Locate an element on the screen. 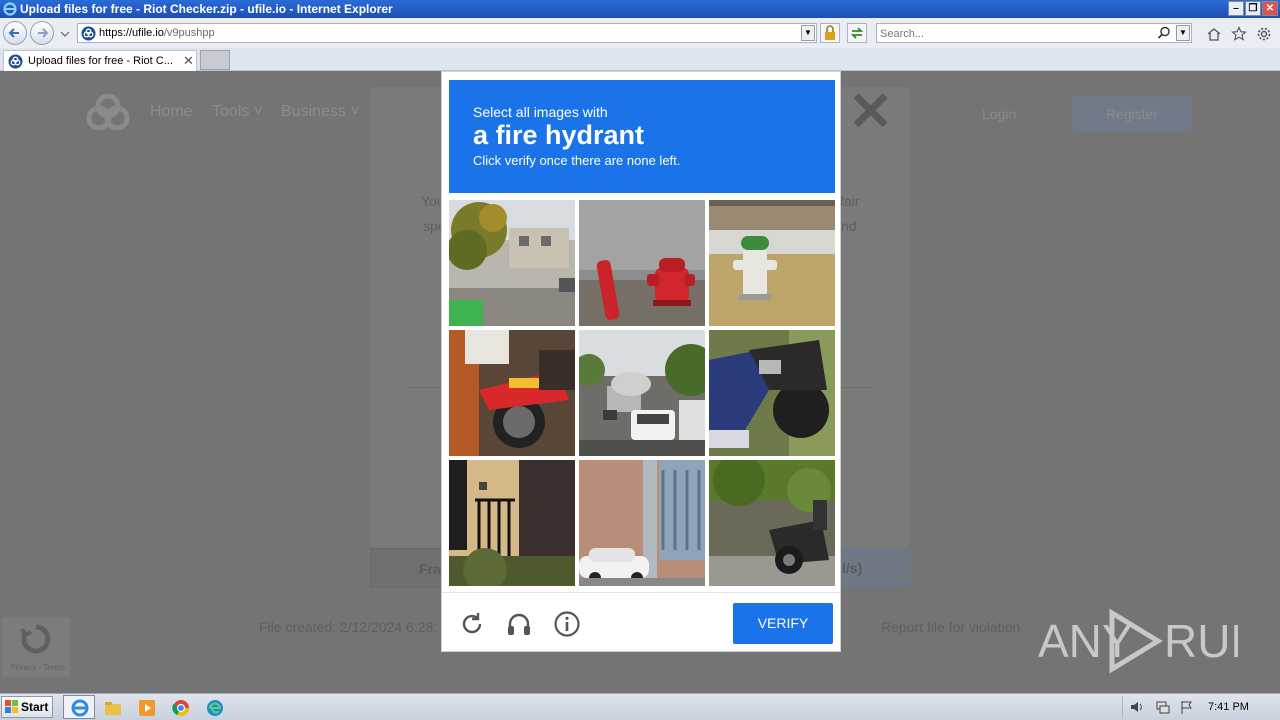  taskbar: Start 7:41 PM is located at coordinates (640, 706).